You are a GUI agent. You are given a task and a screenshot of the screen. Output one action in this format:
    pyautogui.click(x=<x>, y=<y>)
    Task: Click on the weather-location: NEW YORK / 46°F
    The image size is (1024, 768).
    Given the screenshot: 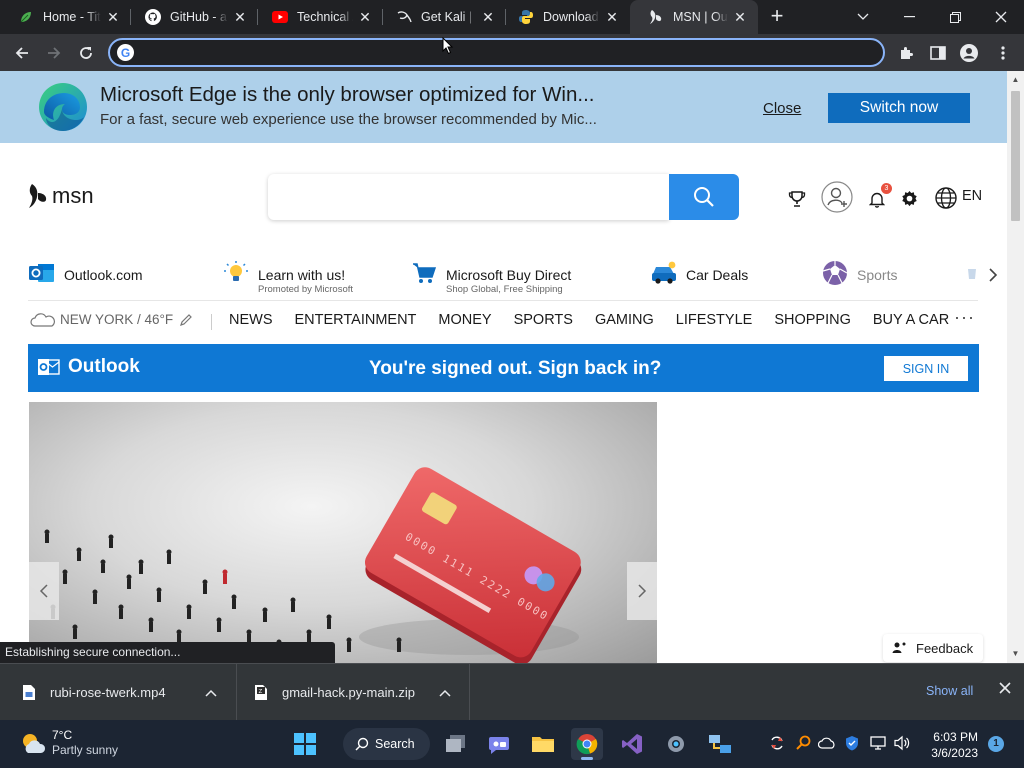 What is the action you would take?
    pyautogui.click(x=111, y=319)
    